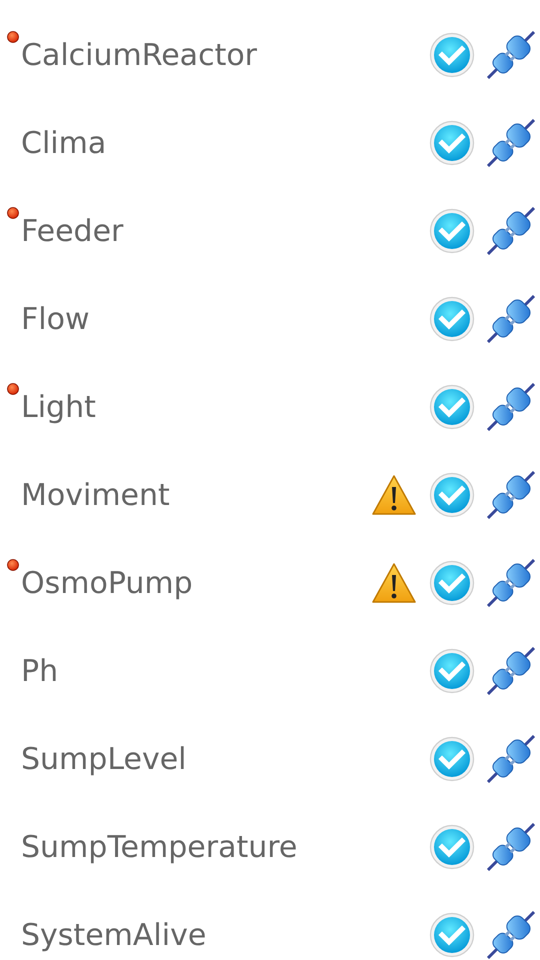 This screenshot has height=960, width=540. What do you see at coordinates (270, 319) in the screenshot?
I see `module-row: Flow` at bounding box center [270, 319].